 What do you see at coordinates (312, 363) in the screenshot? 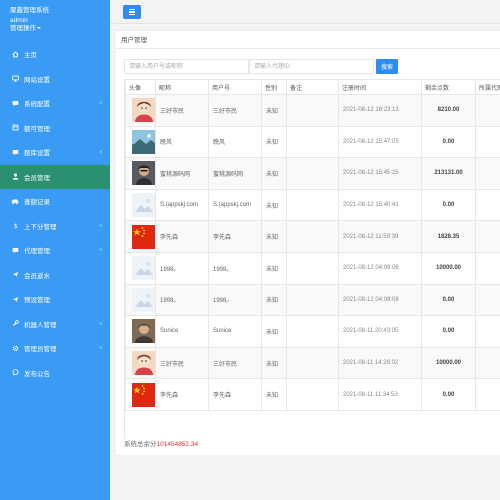
I see `table-row: 三好市民三好市民未知2021-08-11 14:26:0210000.000` at bounding box center [312, 363].